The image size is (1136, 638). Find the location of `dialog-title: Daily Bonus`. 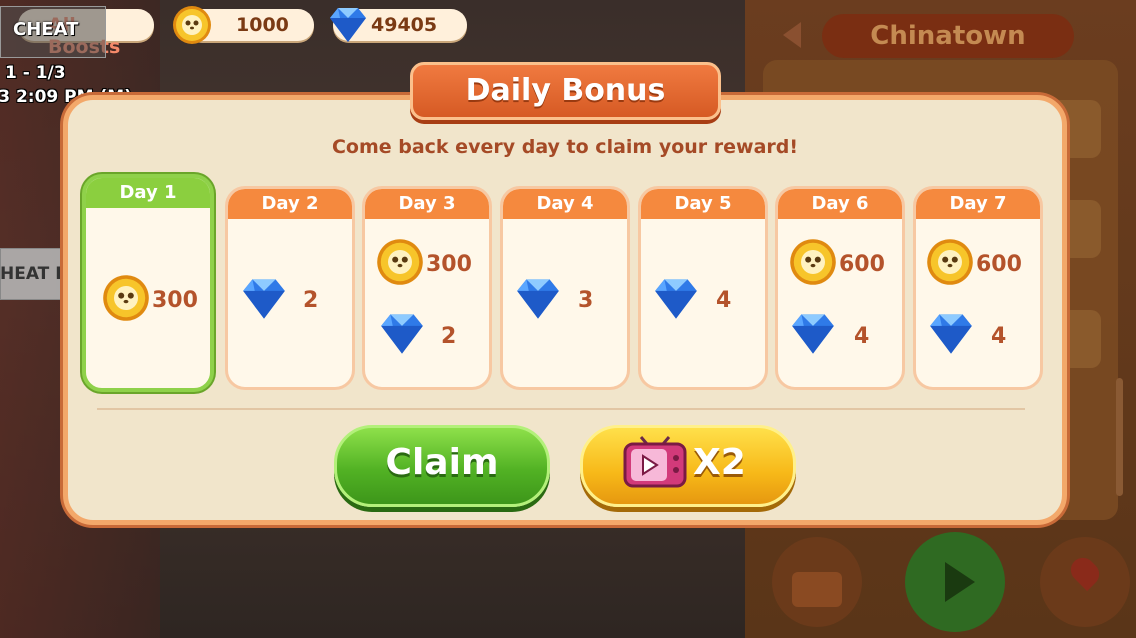

dialog-title: Daily Bonus is located at coordinates (565, 90).